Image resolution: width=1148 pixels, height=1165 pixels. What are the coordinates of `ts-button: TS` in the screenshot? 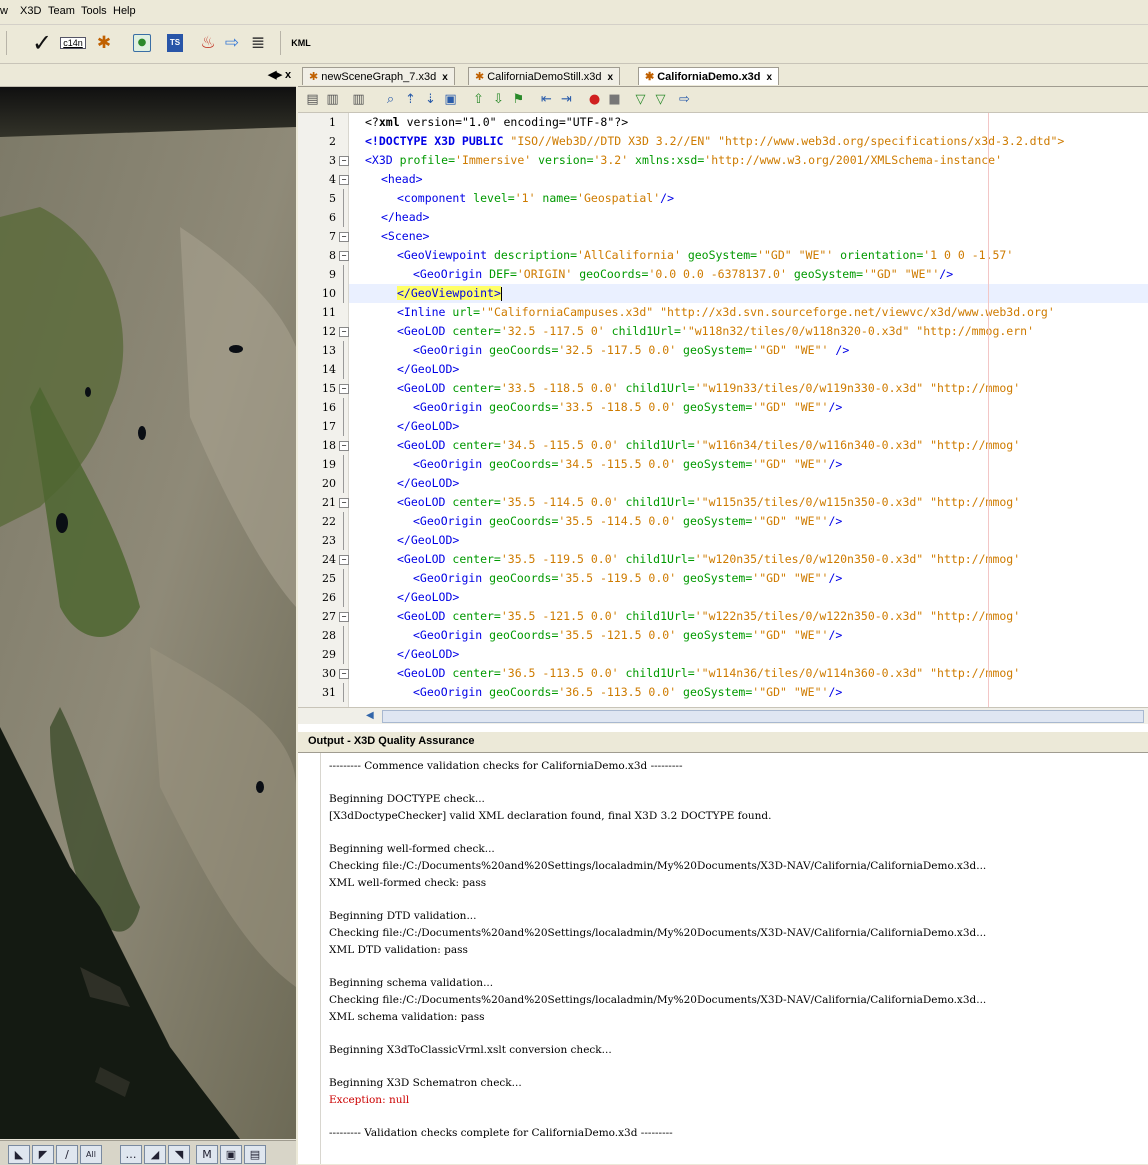 It's located at (175, 43).